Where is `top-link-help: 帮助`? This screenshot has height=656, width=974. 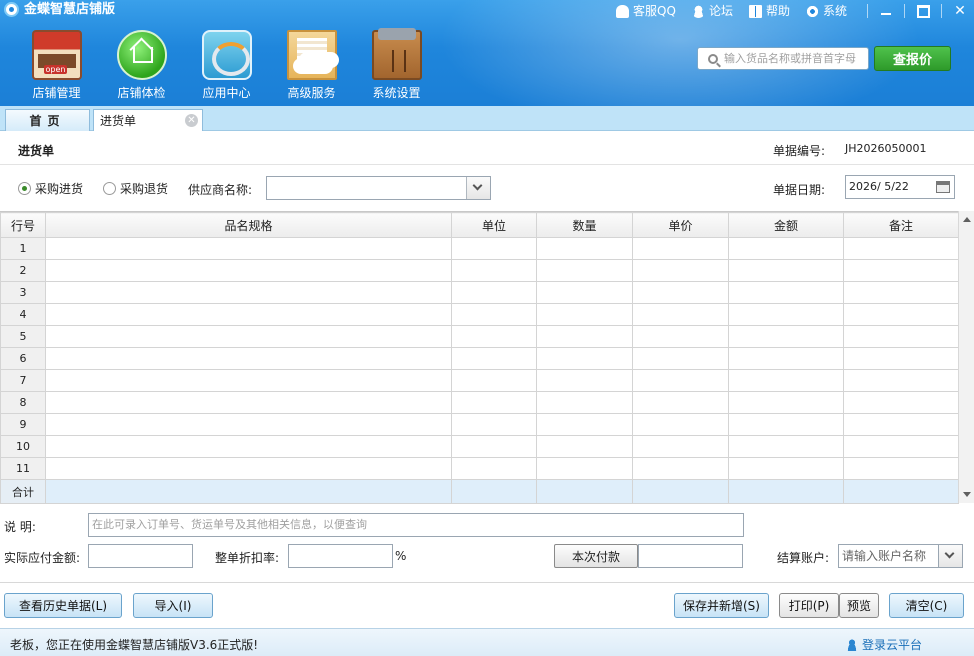 top-link-help: 帮助 is located at coordinates (769, 11).